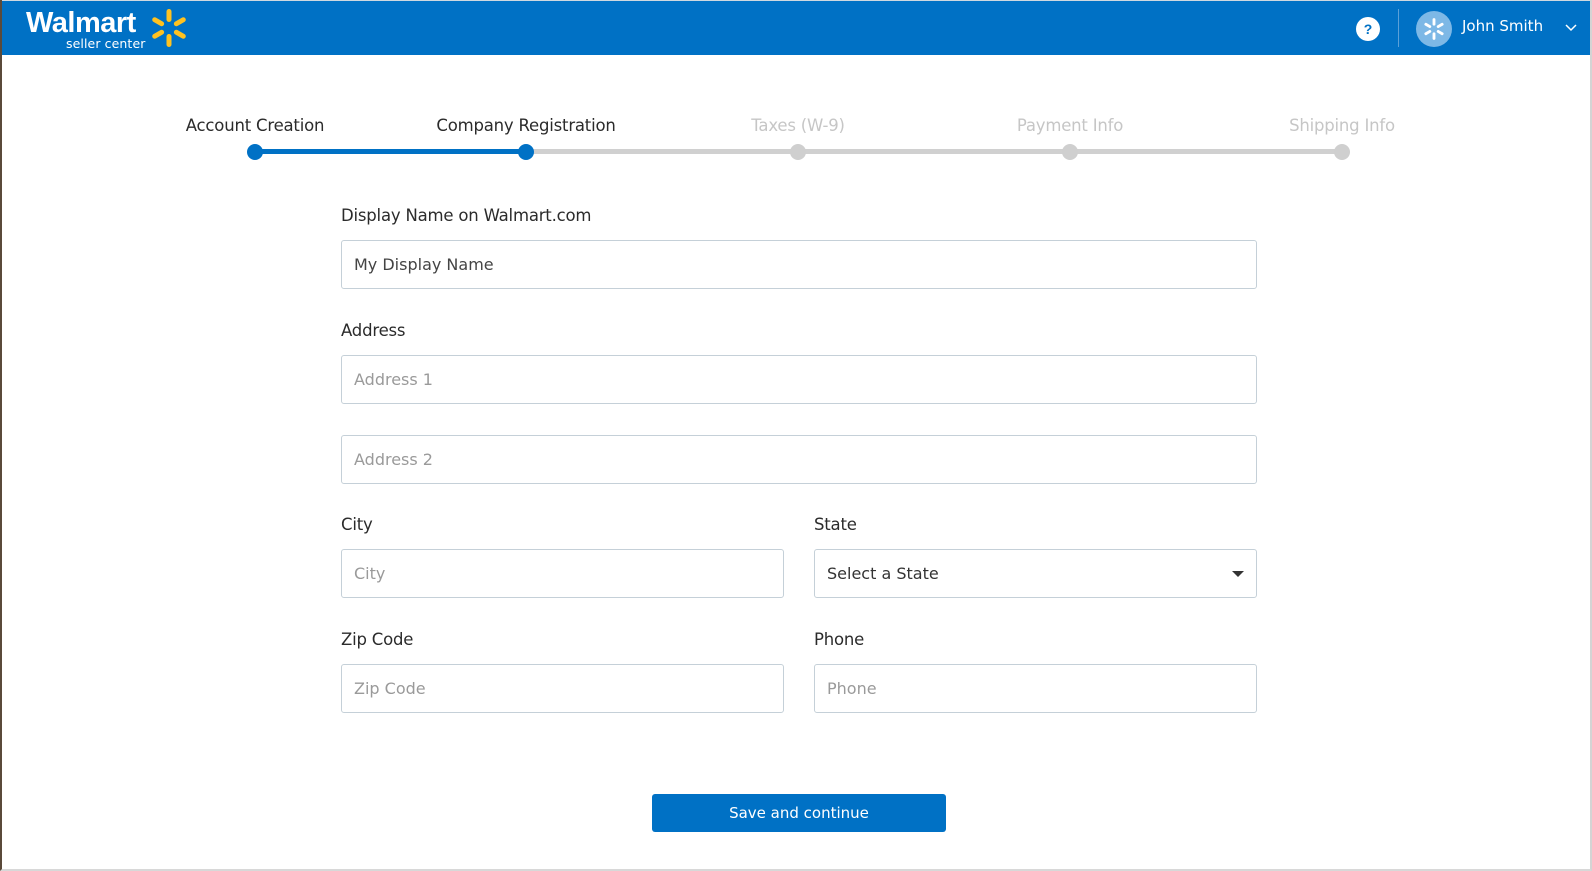  Describe the element at coordinates (373, 330) in the screenshot. I see `address-label: Address` at that location.